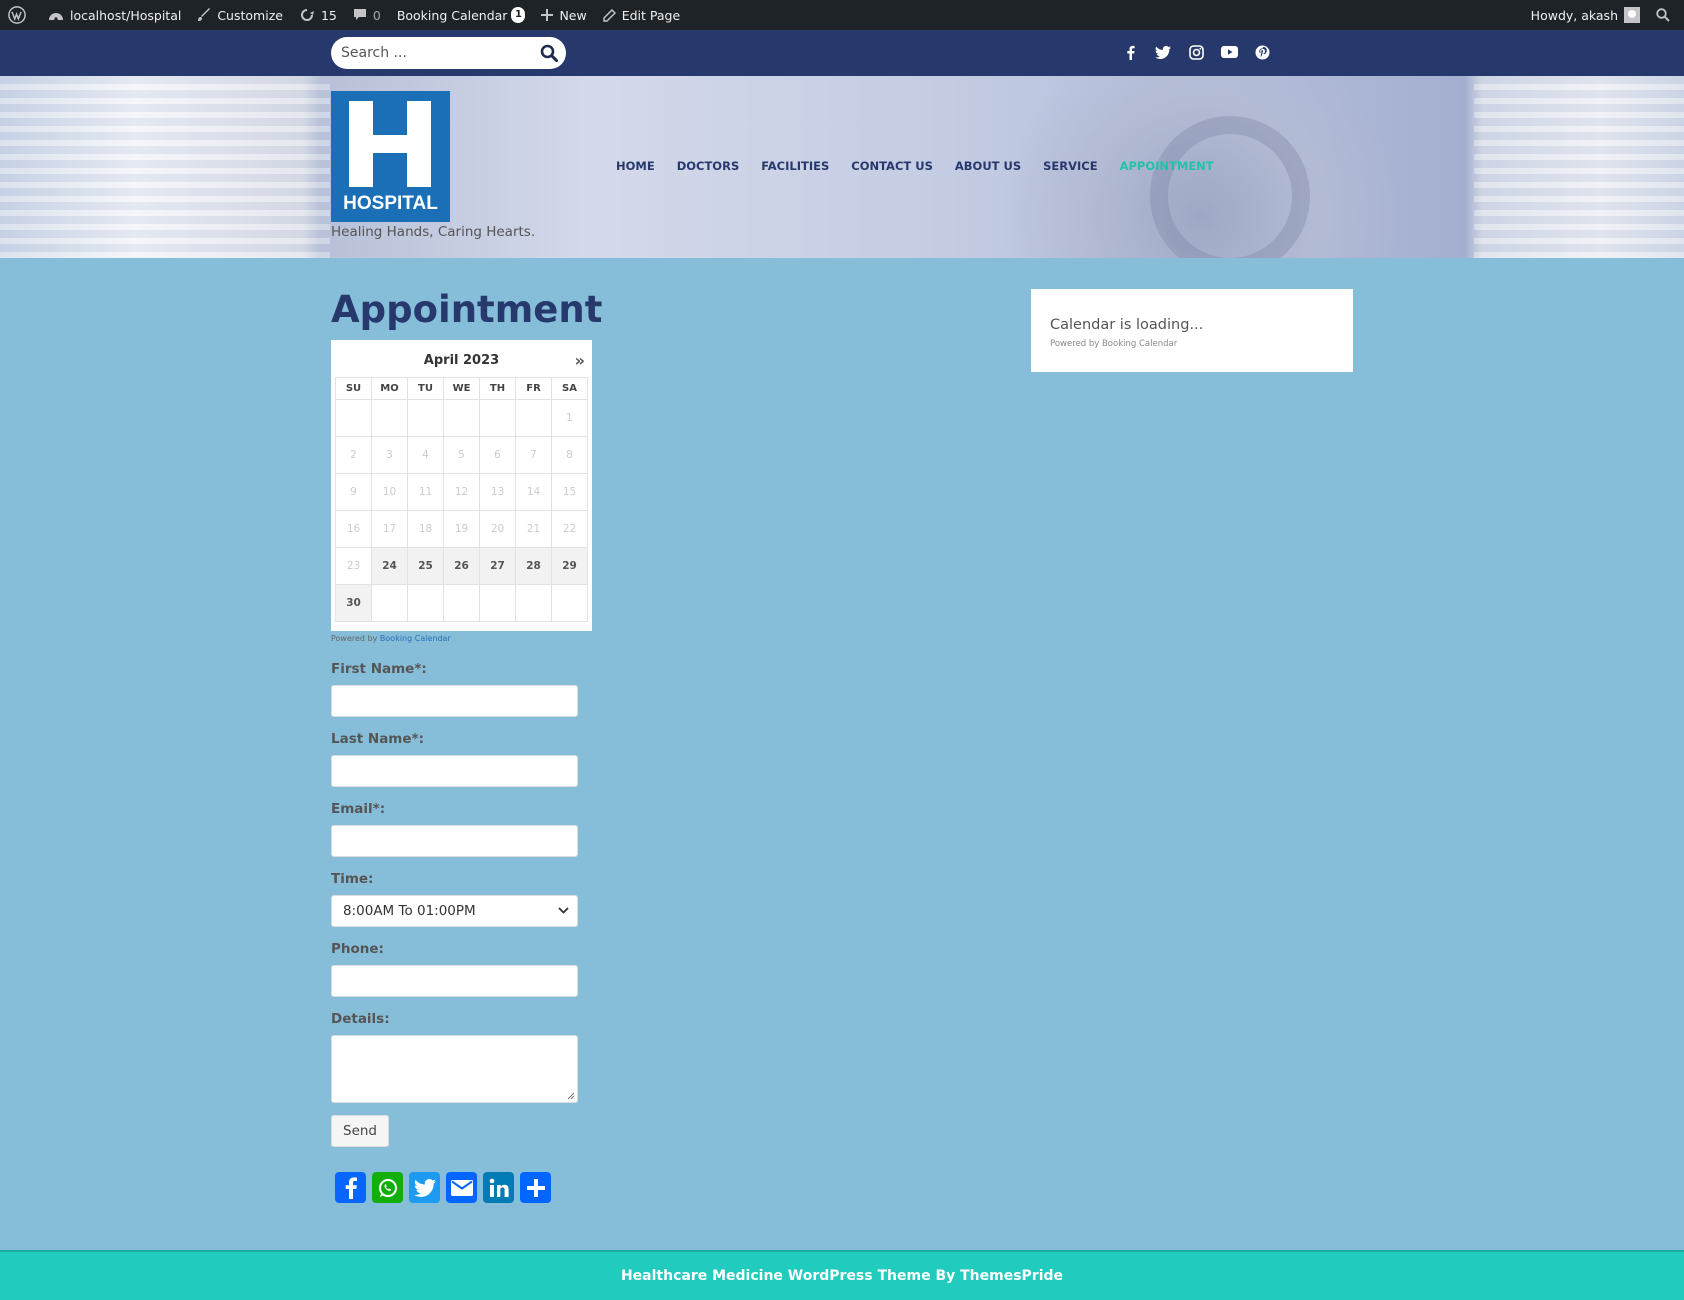 The height and width of the screenshot is (1300, 1684). What do you see at coordinates (454, 981) in the screenshot?
I see `phone-field` at bounding box center [454, 981].